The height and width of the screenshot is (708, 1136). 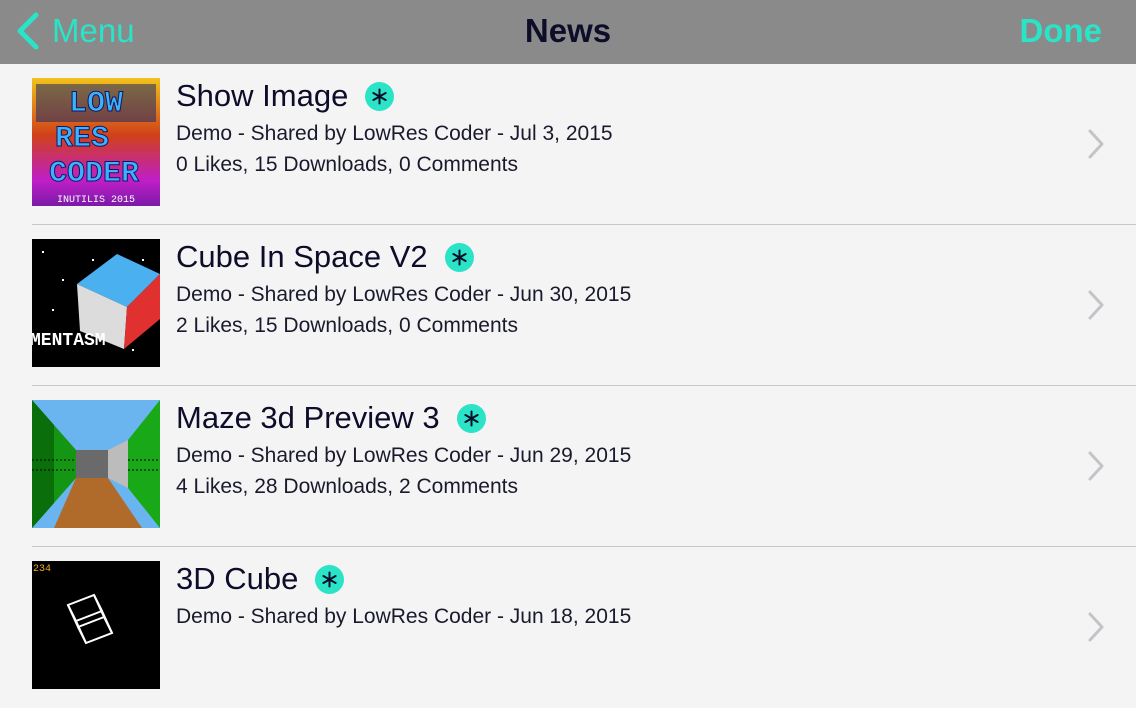 I want to click on program-thumbnail: LOW RES CODER INUTILIS 2015, so click(x=96, y=142).